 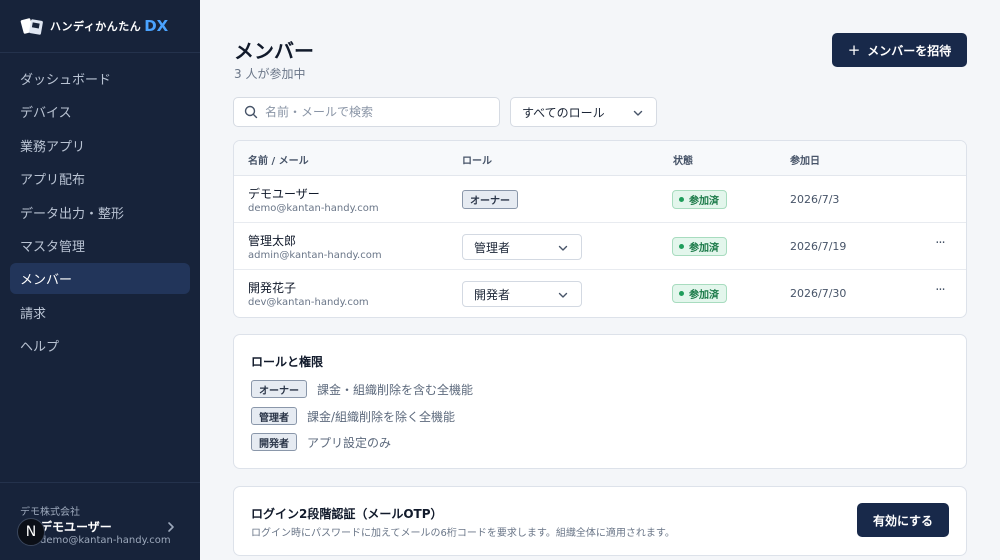 I want to click on enable-two-factor-button: 有効にする, so click(x=903, y=520).